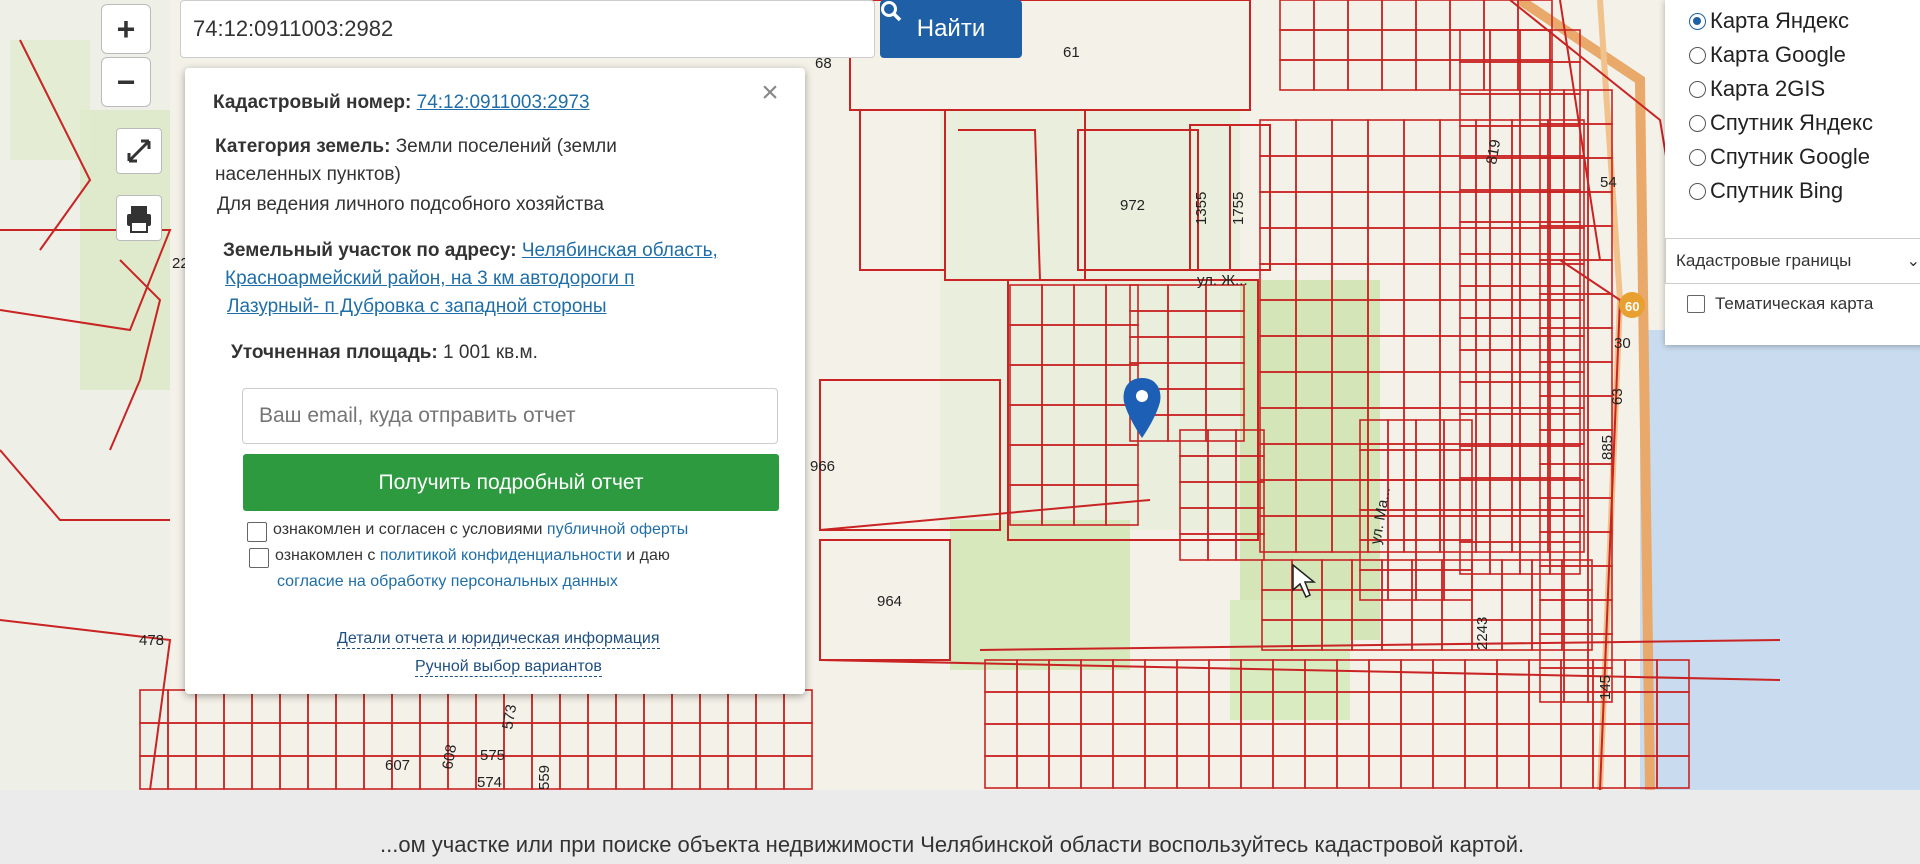 This screenshot has width=1920, height=864. What do you see at coordinates (544, 777) in the screenshot?
I see `map-label: 559` at bounding box center [544, 777].